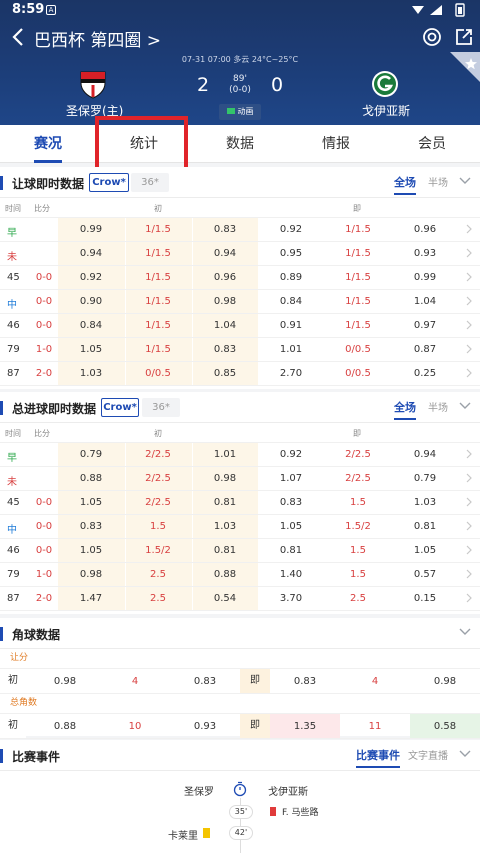 The image size is (480, 853). Describe the element at coordinates (305, 681) in the screenshot. I see `corner-value: 0.83` at that location.